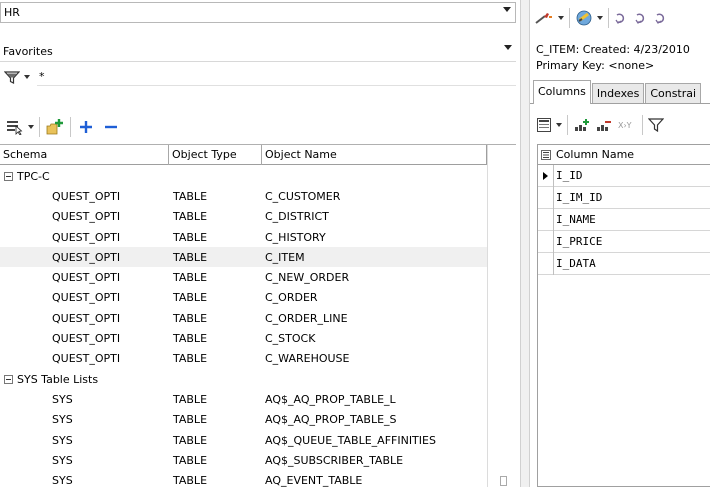 This screenshot has height=487, width=710. What do you see at coordinates (330, 399) in the screenshot?
I see `object-name-cell: AQ$_AQ_PROP_TABLE_L` at bounding box center [330, 399].